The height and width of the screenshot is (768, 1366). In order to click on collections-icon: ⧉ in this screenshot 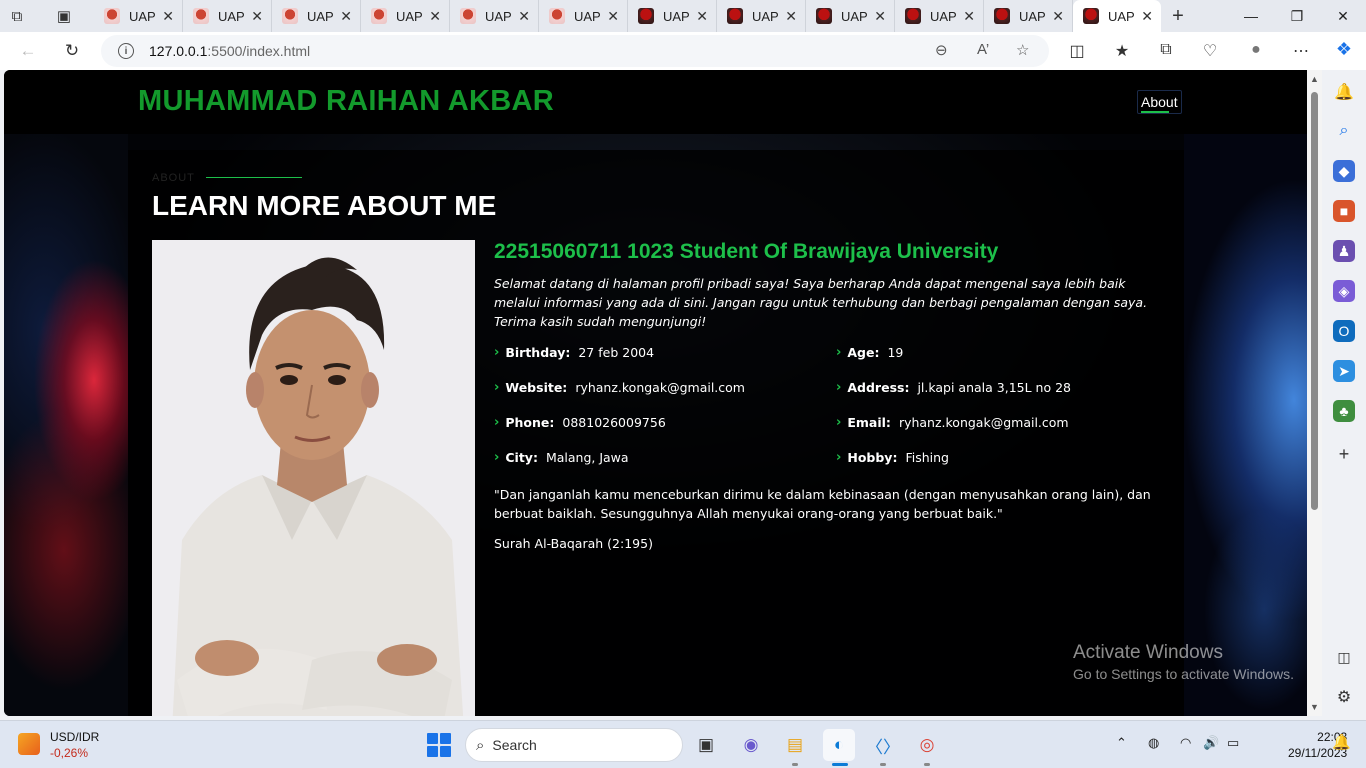, I will do `click(1166, 50)`.